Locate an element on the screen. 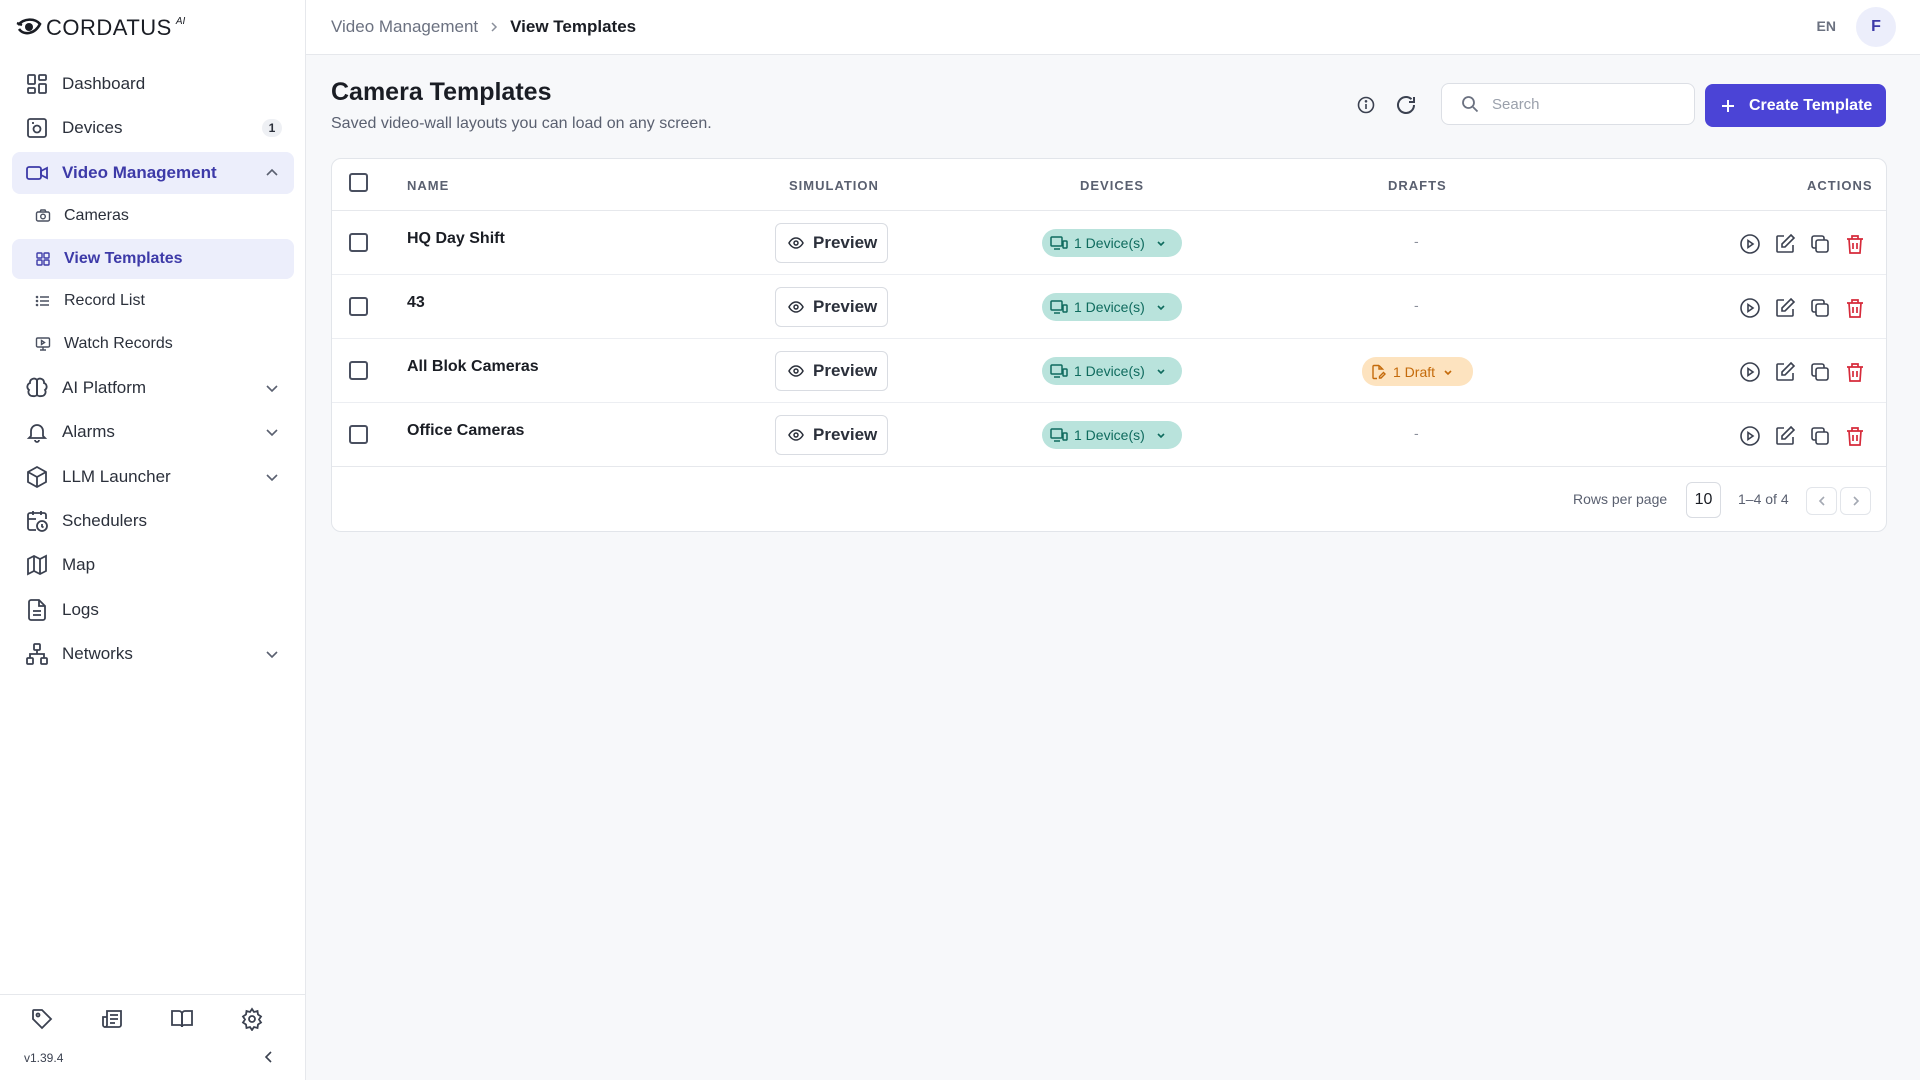 The height and width of the screenshot is (1080, 1920). sidebar-item-ai-platform: AI Platform is located at coordinates (153, 388).